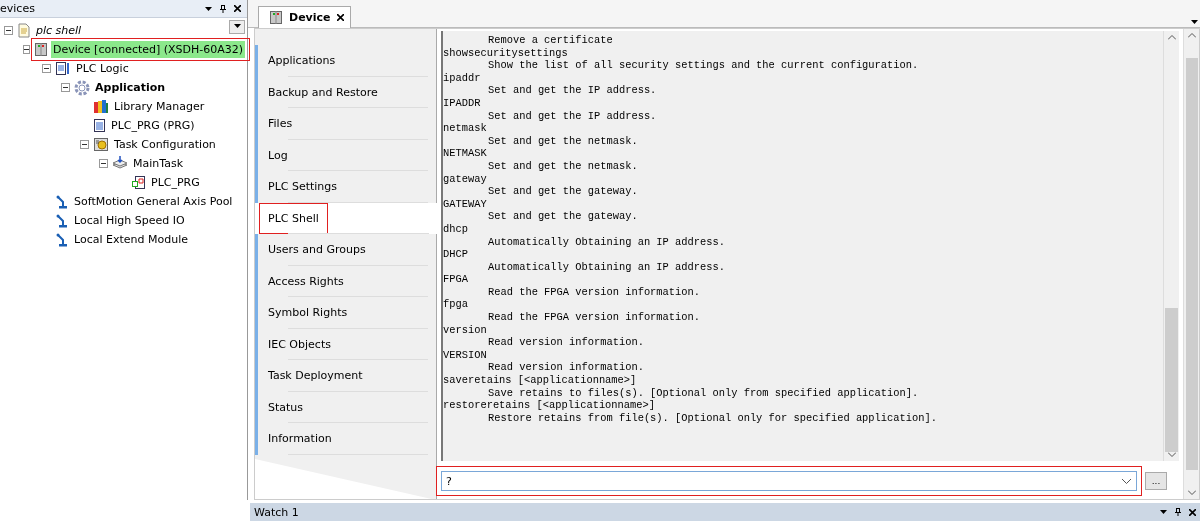  Describe the element at coordinates (153, 201) in the screenshot. I see `tree-item: SoftMotion General Axis Pool` at that location.